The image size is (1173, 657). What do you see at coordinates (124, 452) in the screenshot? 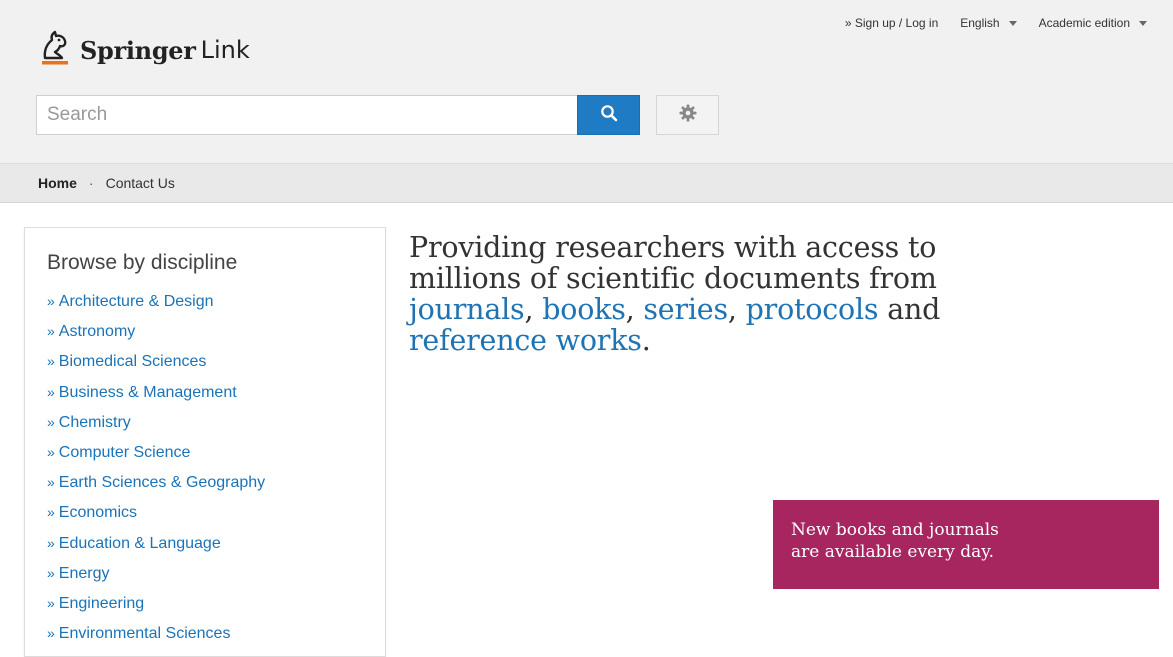
I see `discipline-label: Computer Science` at bounding box center [124, 452].